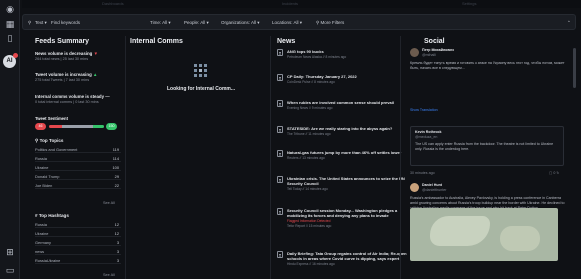 Image resolution: width=581 pixels, height=279 pixels. I want to click on positive-count: 150, so click(111, 126).